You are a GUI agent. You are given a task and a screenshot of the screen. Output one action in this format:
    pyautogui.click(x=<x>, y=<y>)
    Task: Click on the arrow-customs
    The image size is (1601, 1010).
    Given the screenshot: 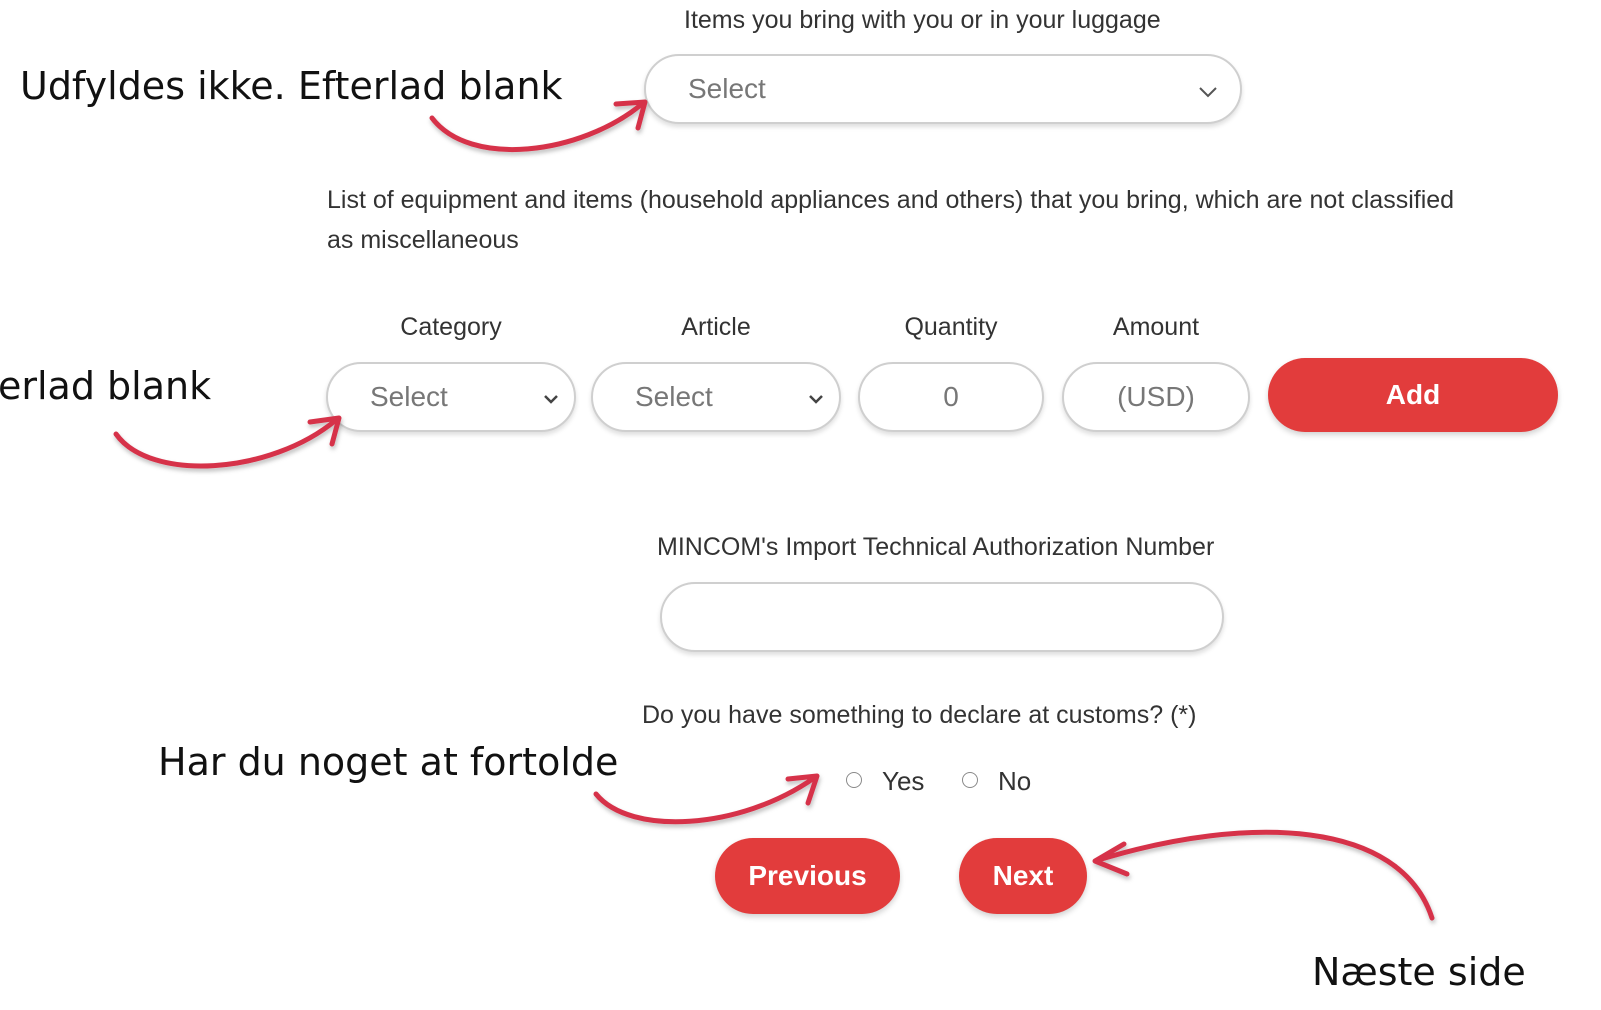 What is the action you would take?
    pyautogui.click(x=706, y=799)
    